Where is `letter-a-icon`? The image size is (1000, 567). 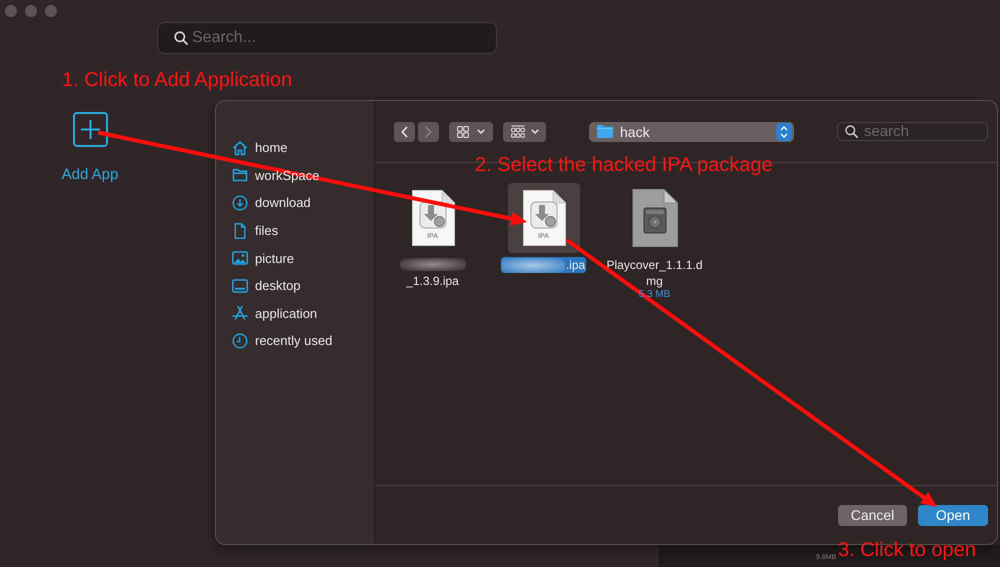
letter-a-icon is located at coordinates (240, 313).